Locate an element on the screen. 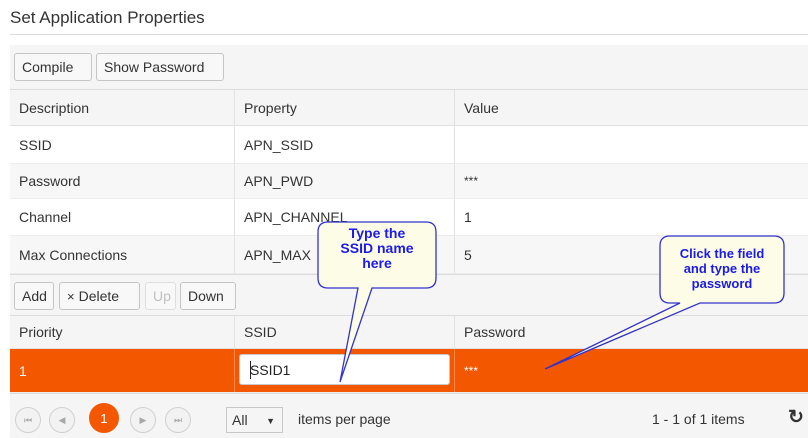 This screenshot has width=808, height=438. callout-line: and type the is located at coordinates (722, 268).